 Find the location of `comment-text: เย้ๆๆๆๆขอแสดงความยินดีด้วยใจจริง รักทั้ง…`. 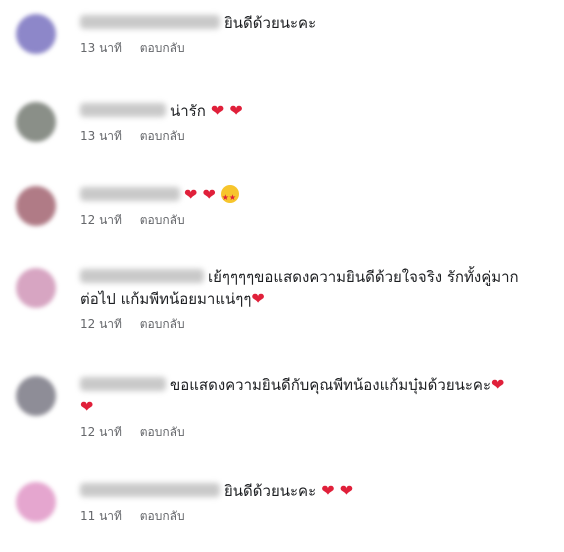

comment-text: เย้ๆๆๆๆขอแสดงความยินดีด้วยใจจริง รักทั้ง… is located at coordinates (317, 277).